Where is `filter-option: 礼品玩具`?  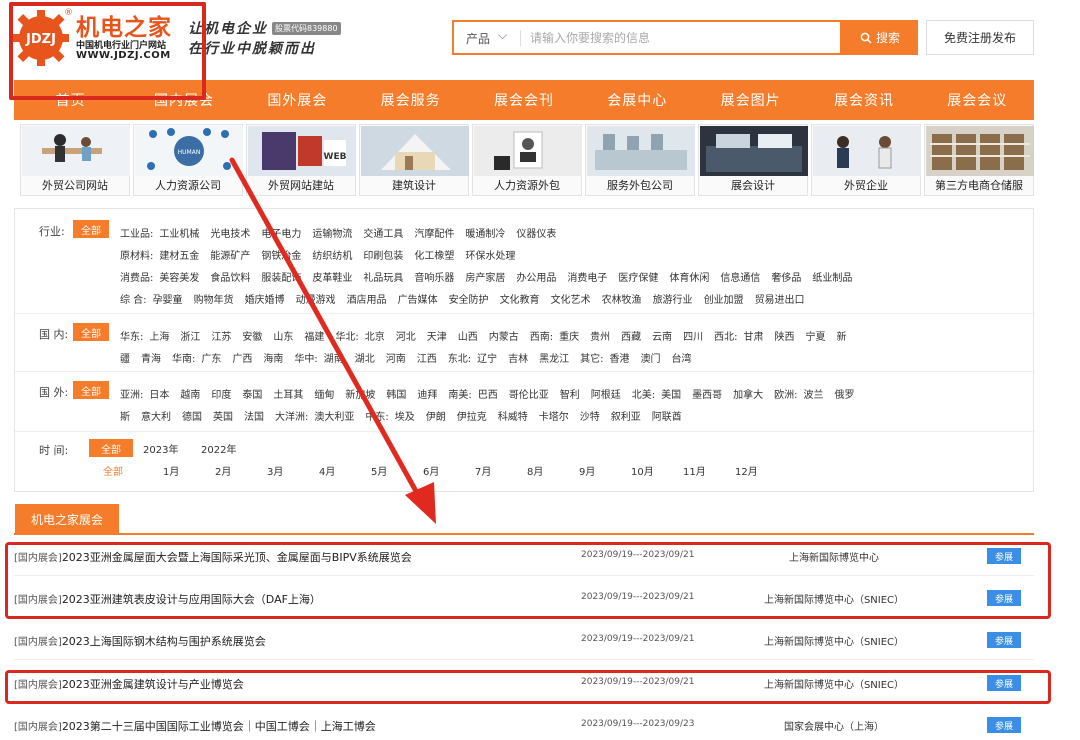 filter-option: 礼品玩具 is located at coordinates (383, 278).